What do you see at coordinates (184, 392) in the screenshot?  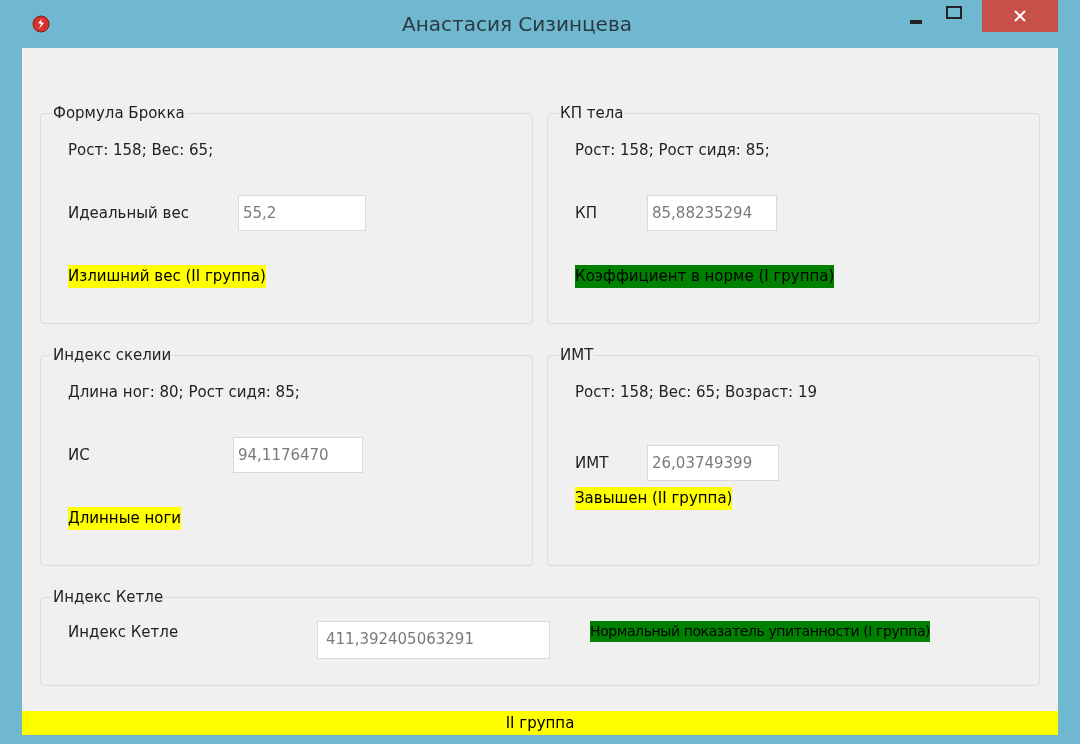 I see `info-text: Длина ног: 80; Рост сидя: 85;` at bounding box center [184, 392].